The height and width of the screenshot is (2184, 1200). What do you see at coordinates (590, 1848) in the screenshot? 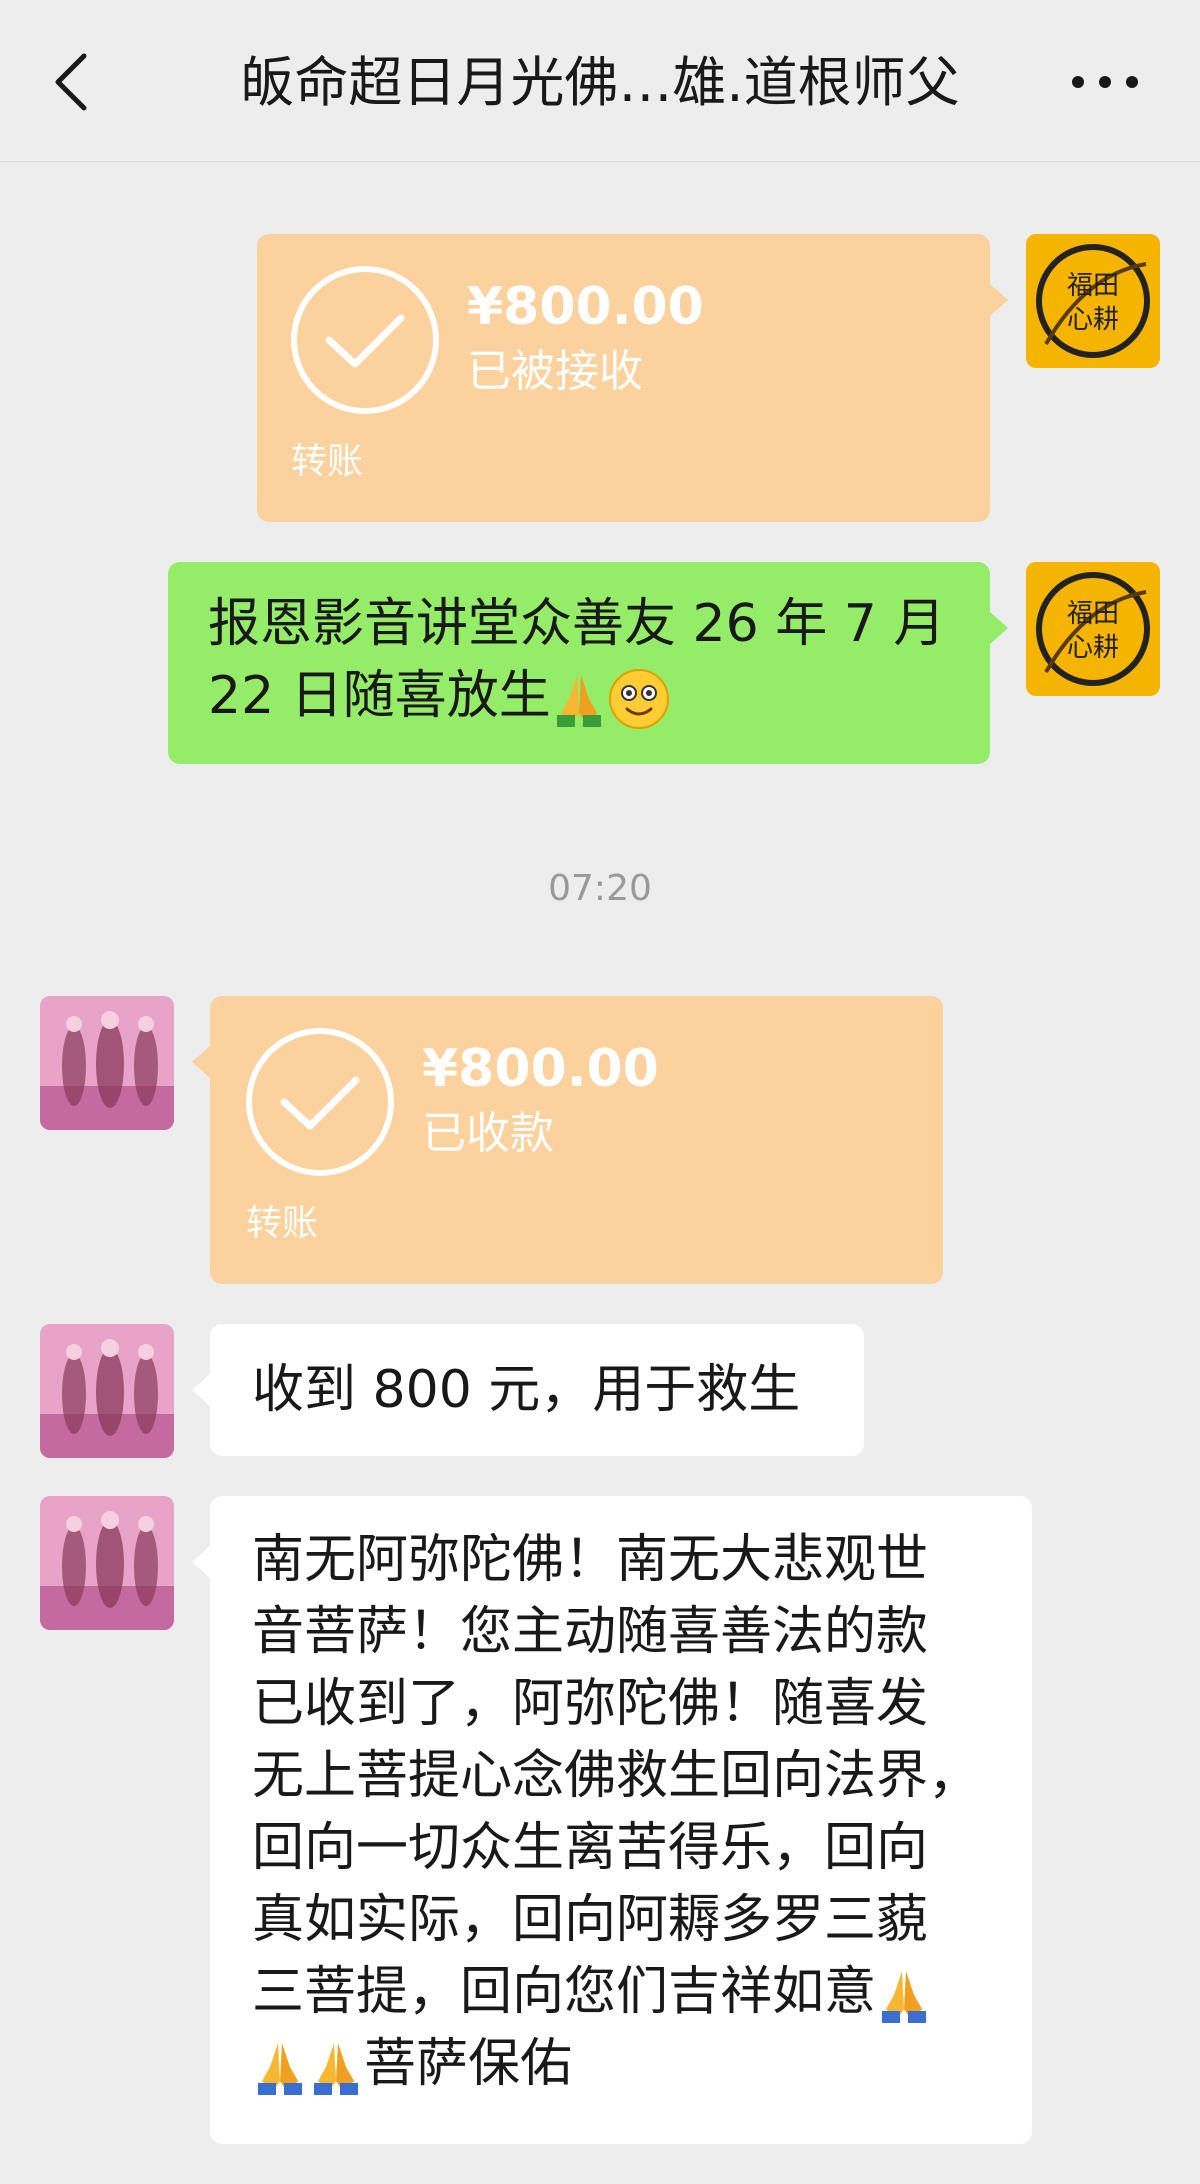
I see `message-line: 回向一切众生离苦得乐，回向` at bounding box center [590, 1848].